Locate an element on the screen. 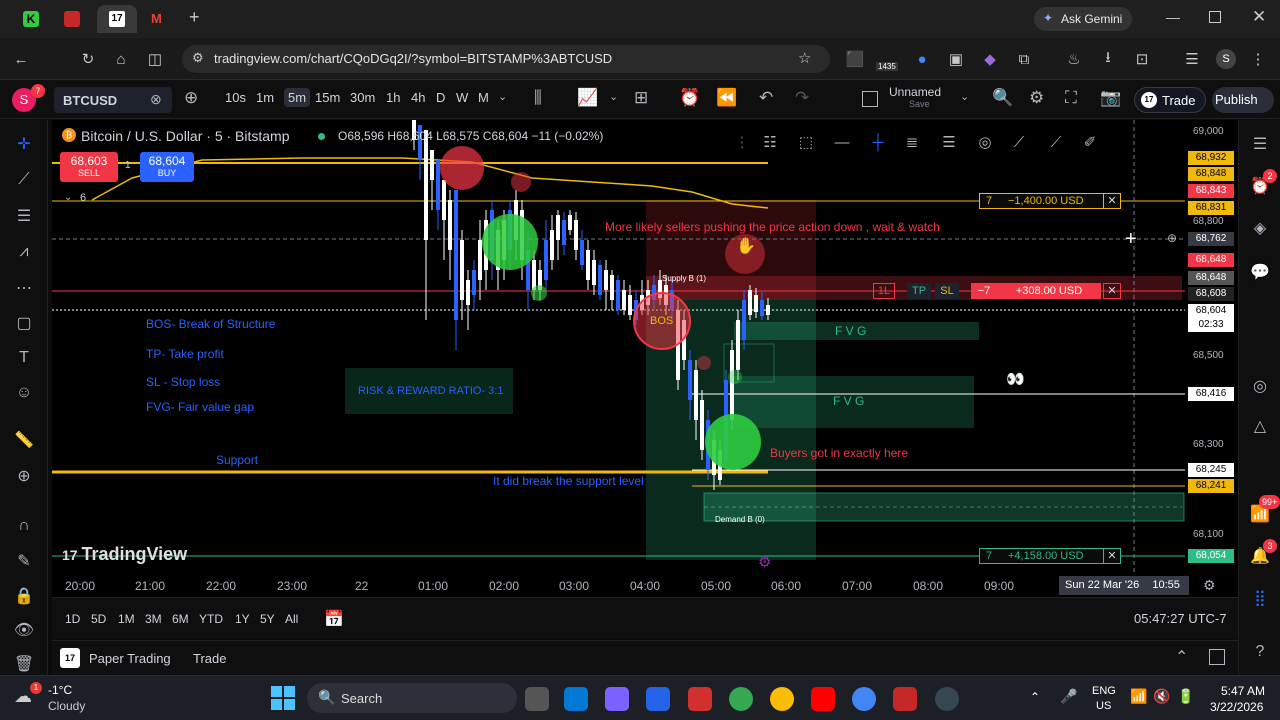 The image size is (1280, 720). compare-add-icon: ⊕ is located at coordinates (191, 98).